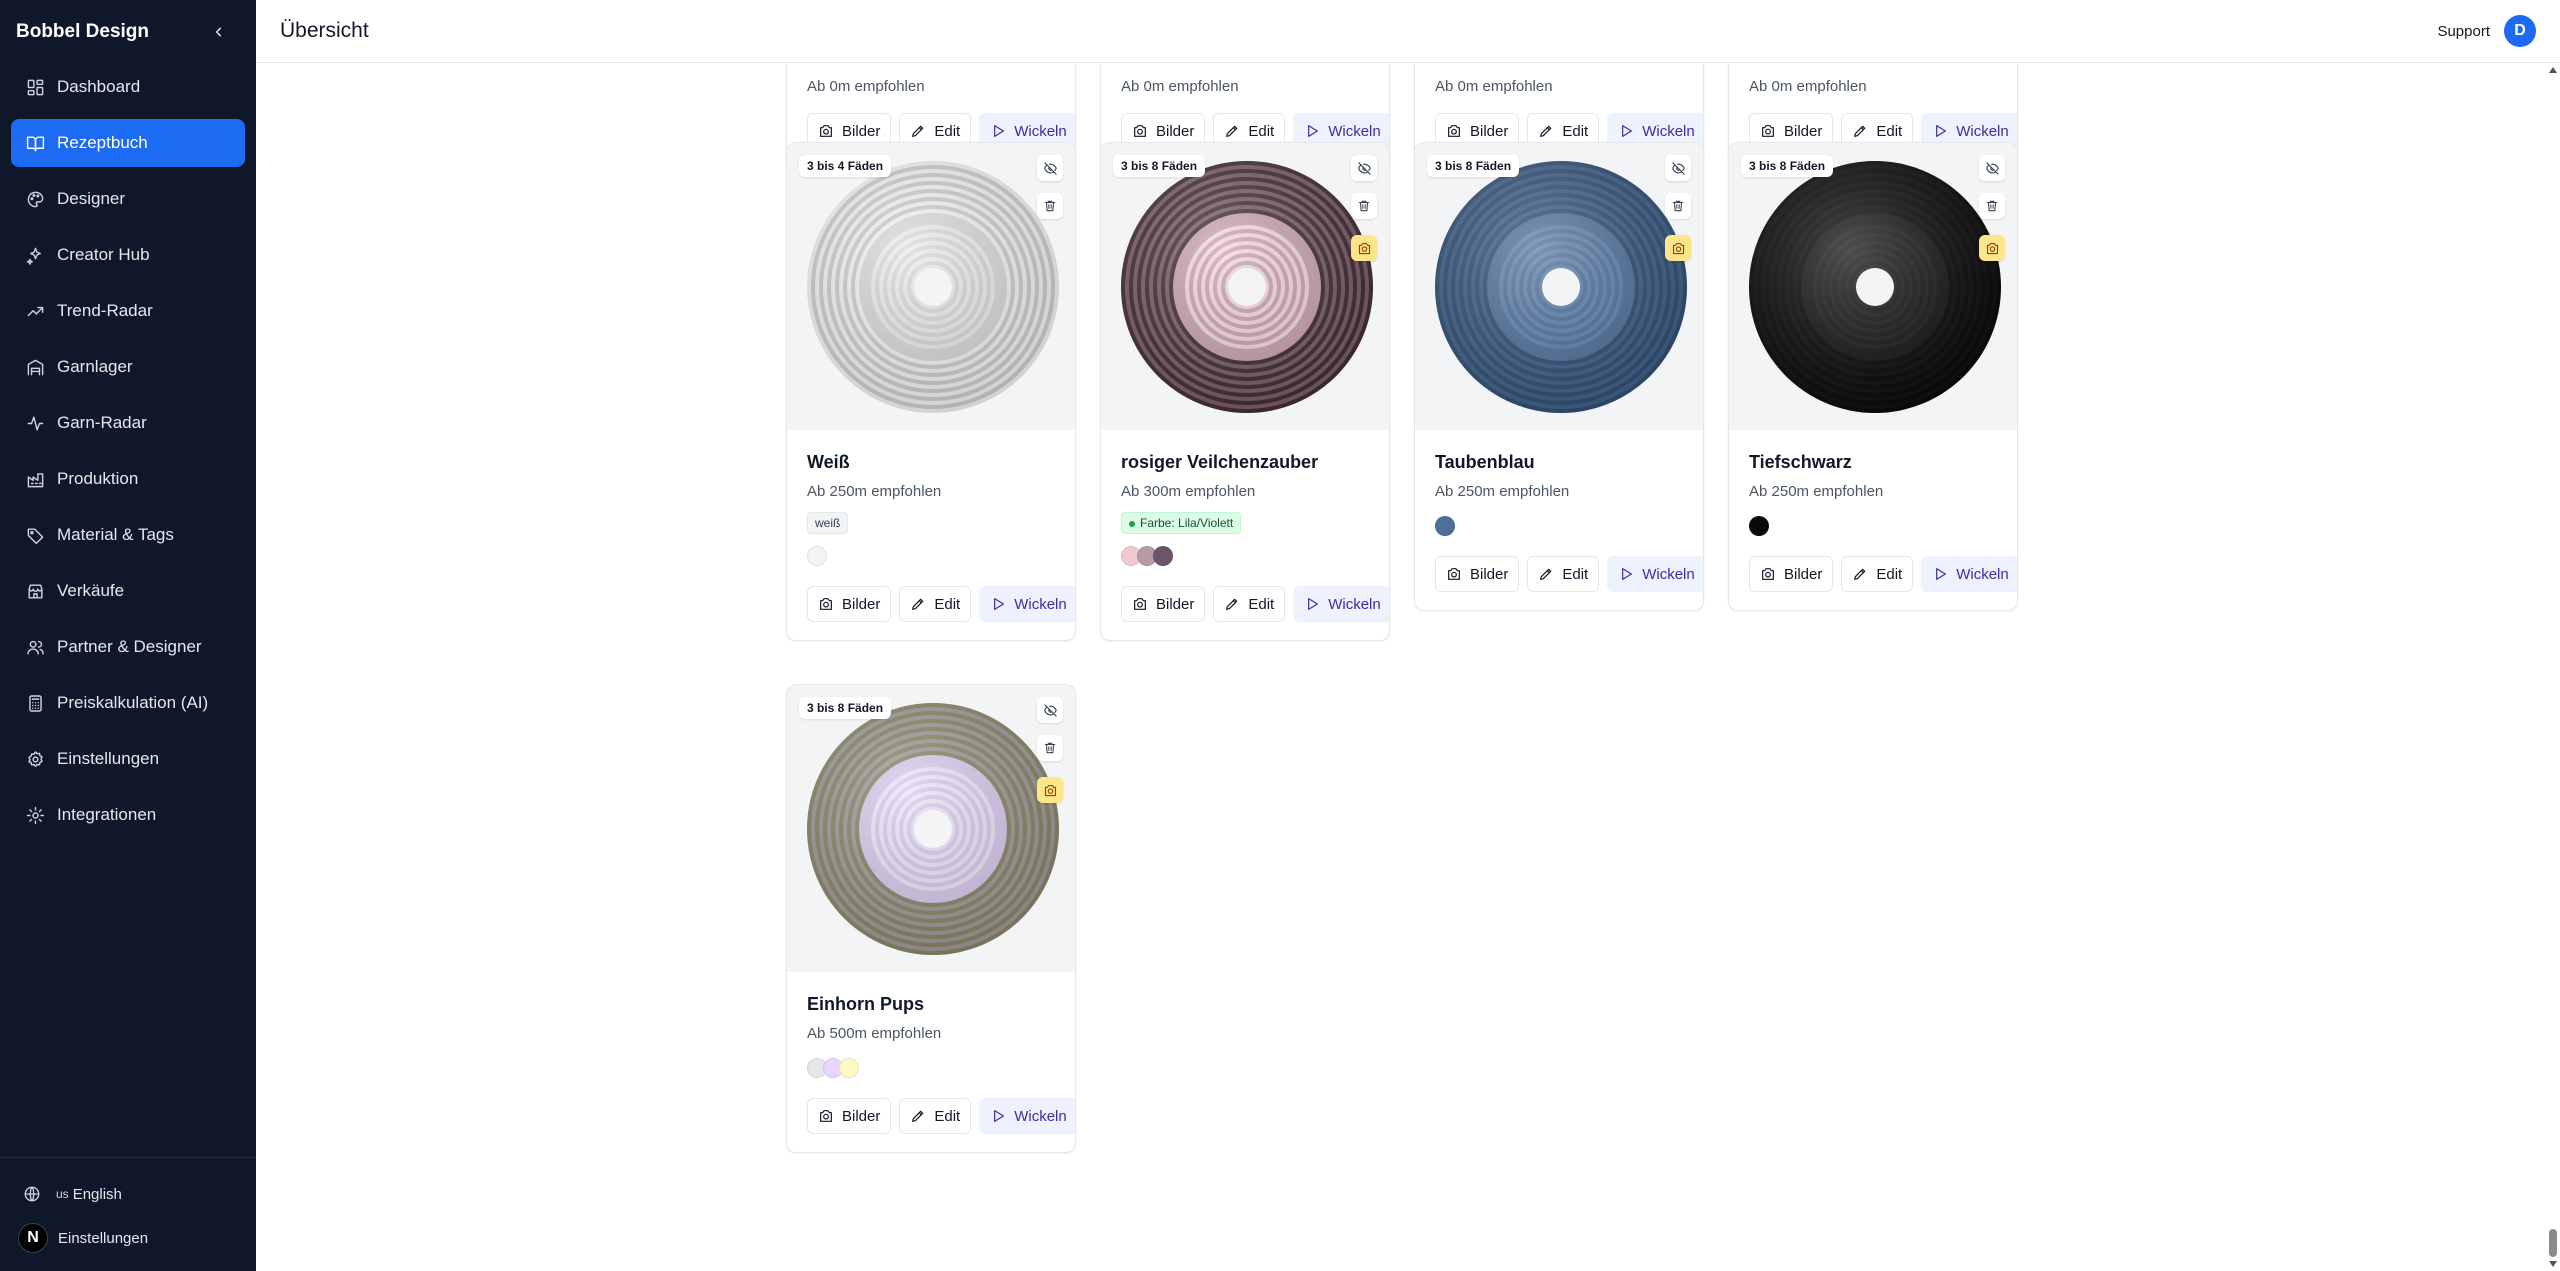 This screenshot has height=1271, width=2560. I want to click on sidebar-item-label: Garn-Radar, so click(102, 422).